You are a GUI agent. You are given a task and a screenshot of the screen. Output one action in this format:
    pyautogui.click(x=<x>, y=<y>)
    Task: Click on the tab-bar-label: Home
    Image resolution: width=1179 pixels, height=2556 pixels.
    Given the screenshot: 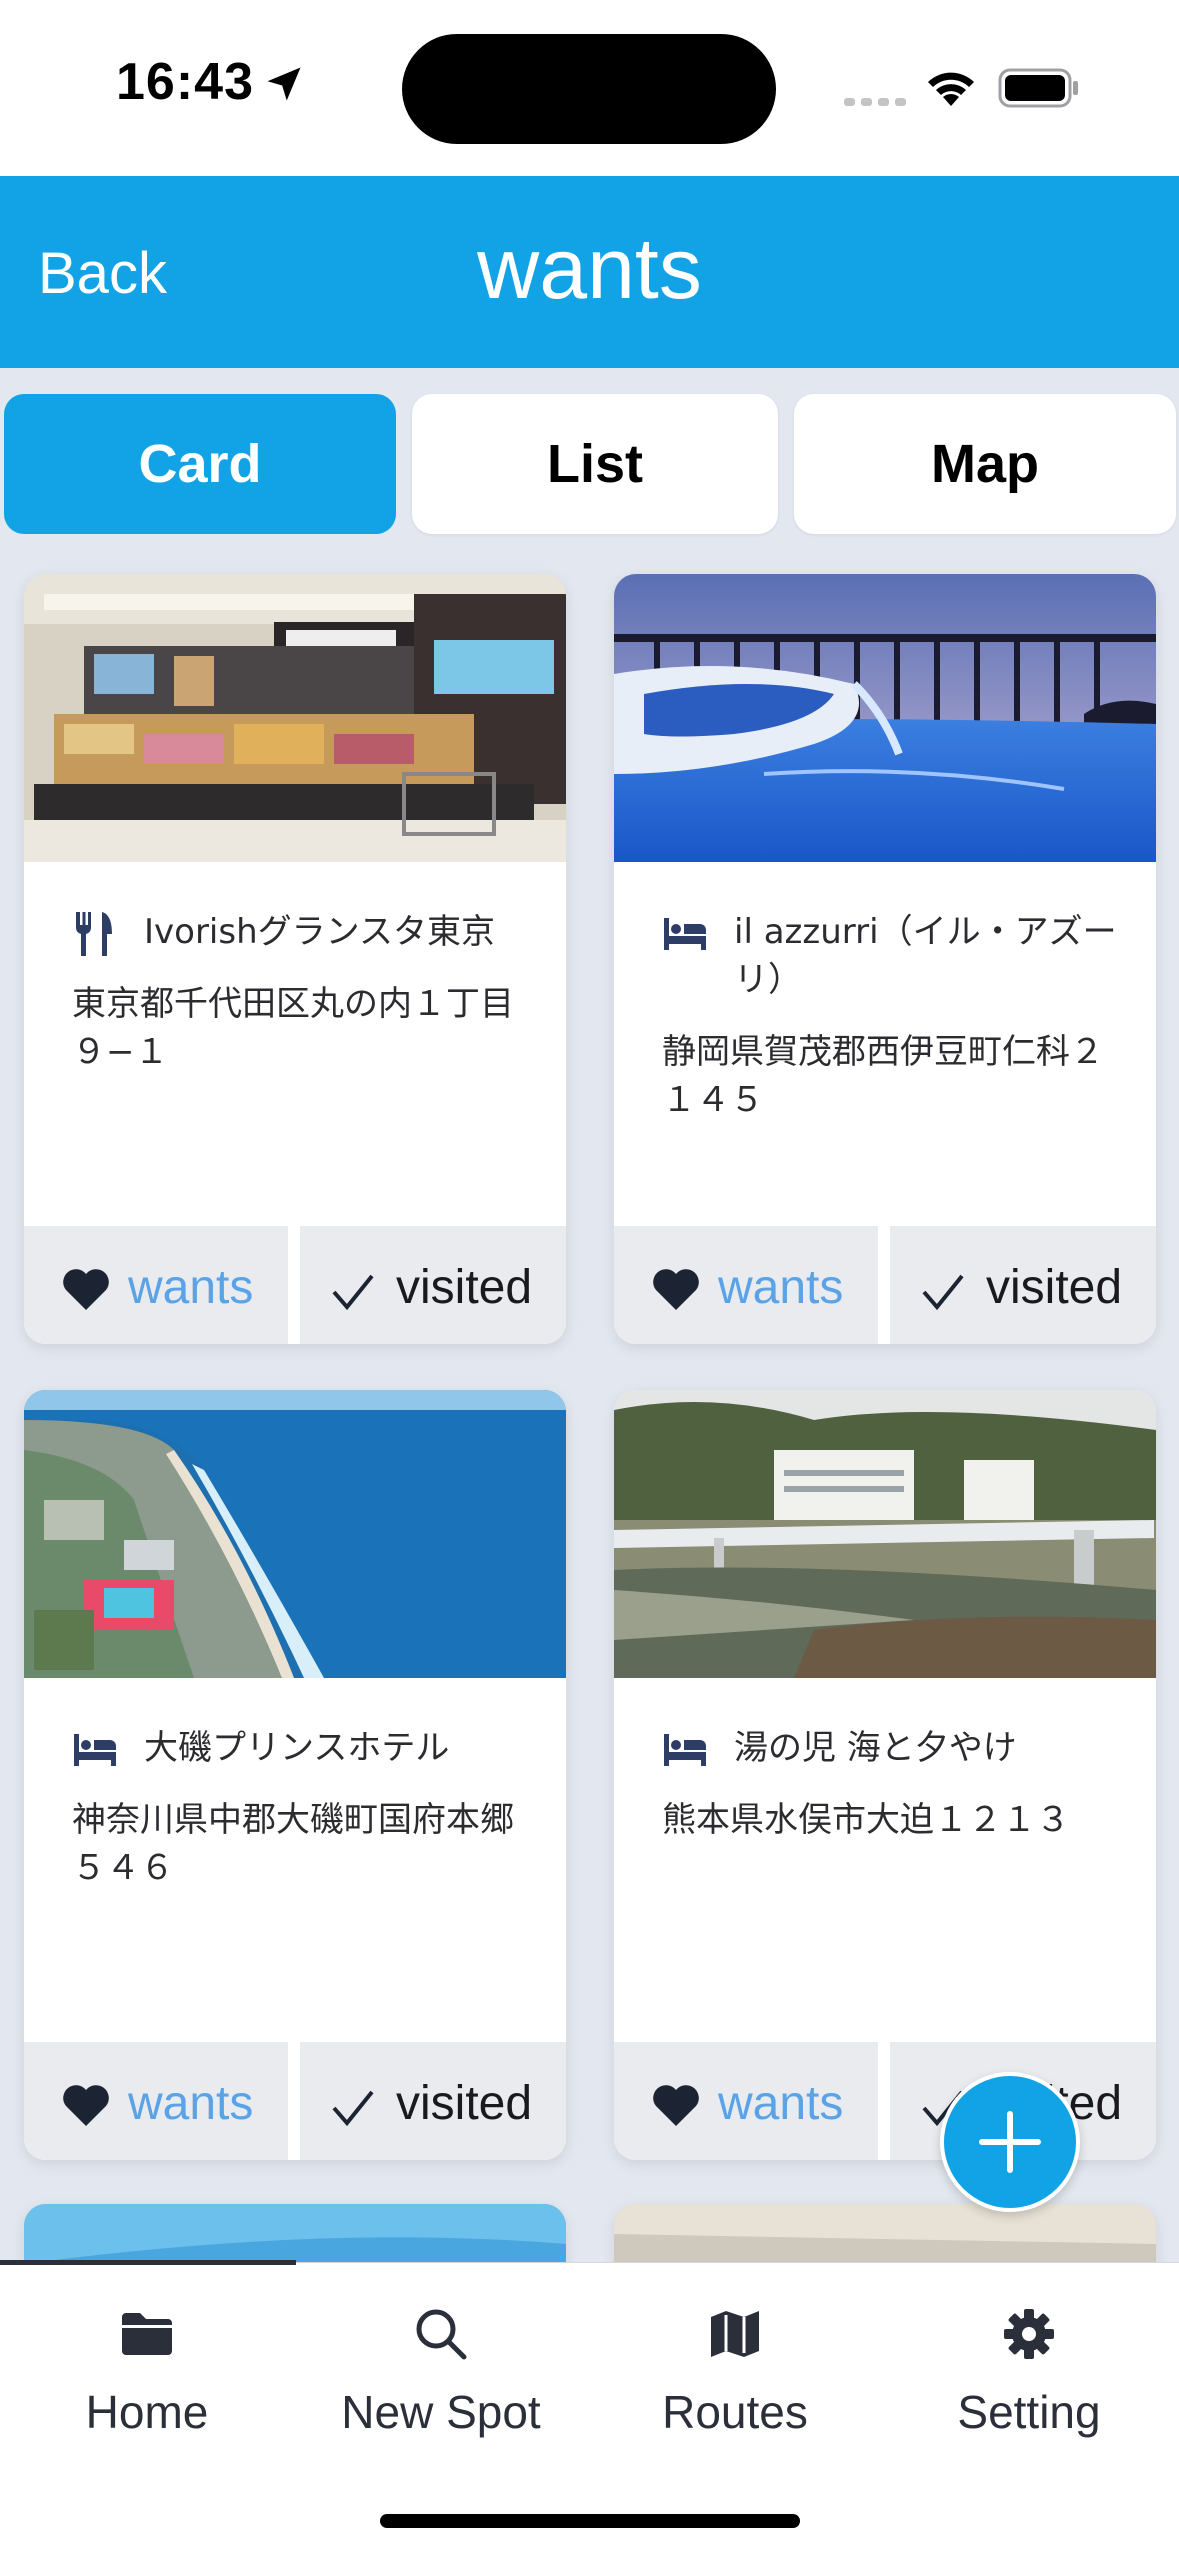 What is the action you would take?
    pyautogui.click(x=147, y=2412)
    